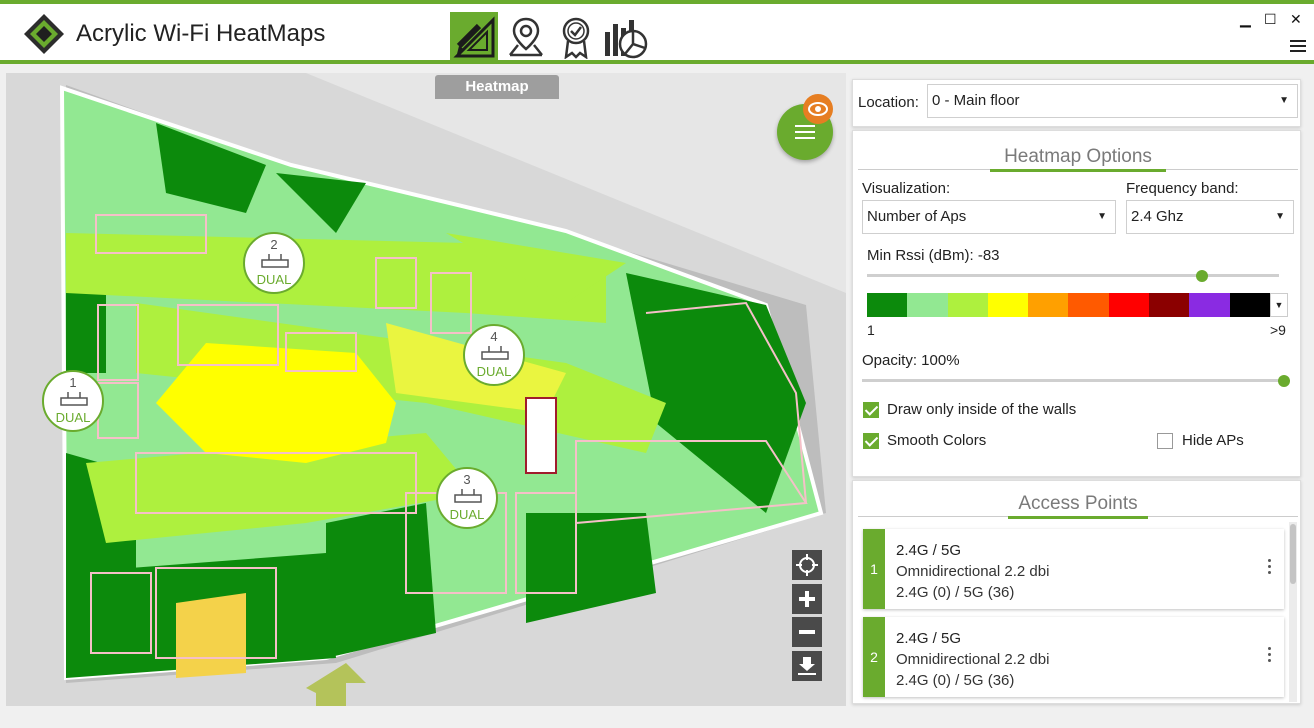  I want to click on smooth-colors-label: Smooth Colors, so click(937, 440).